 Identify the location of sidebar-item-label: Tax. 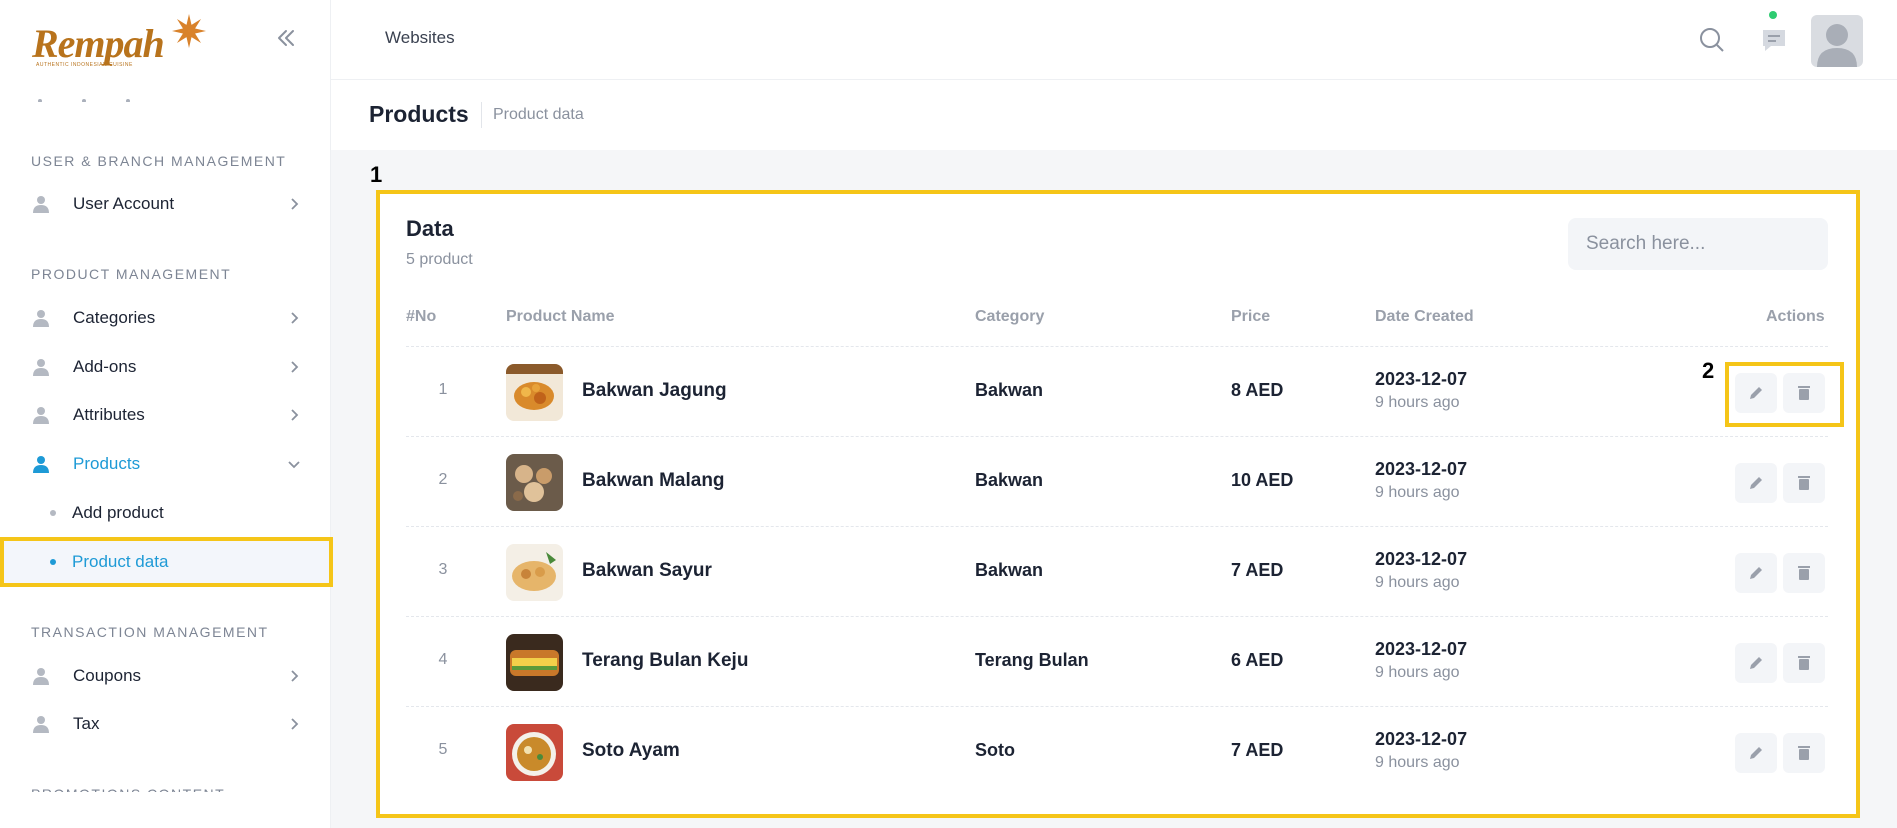
(86, 723).